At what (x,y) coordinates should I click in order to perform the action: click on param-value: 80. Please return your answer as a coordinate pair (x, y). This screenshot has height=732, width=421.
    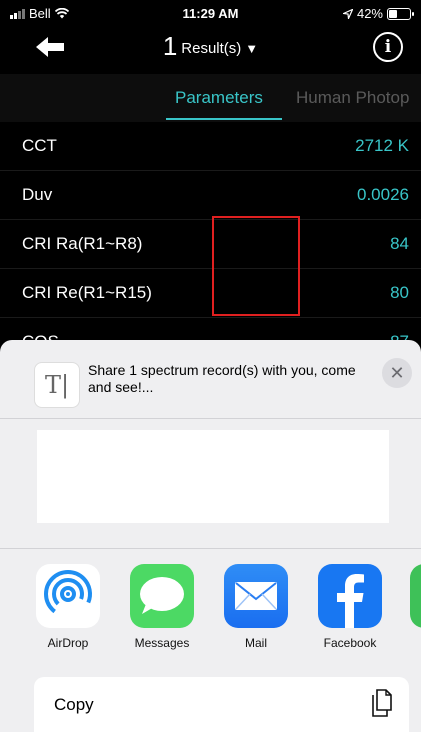
    Looking at the image, I should click on (399, 292).